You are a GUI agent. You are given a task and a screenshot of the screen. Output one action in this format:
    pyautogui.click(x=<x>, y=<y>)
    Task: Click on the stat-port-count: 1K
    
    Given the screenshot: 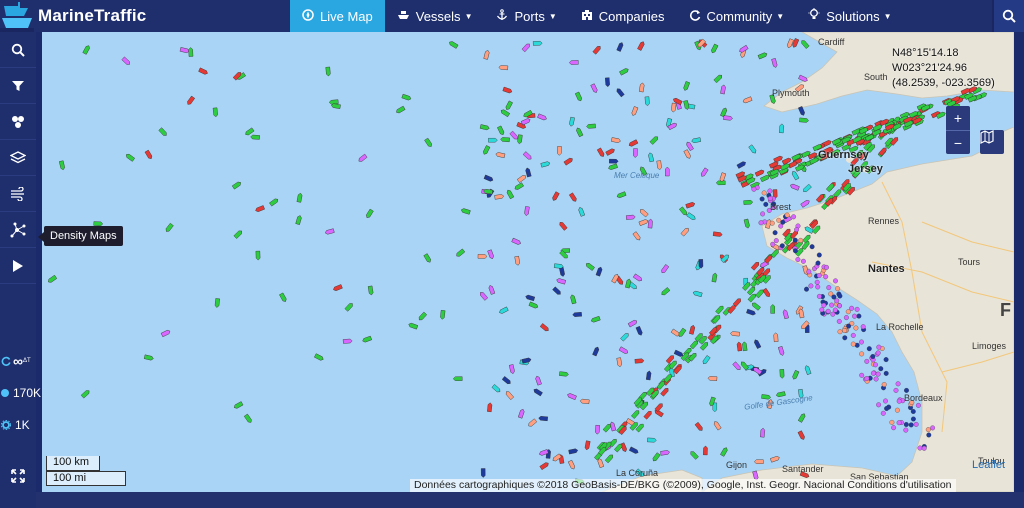 What is the action you would take?
    pyautogui.click(x=21, y=425)
    